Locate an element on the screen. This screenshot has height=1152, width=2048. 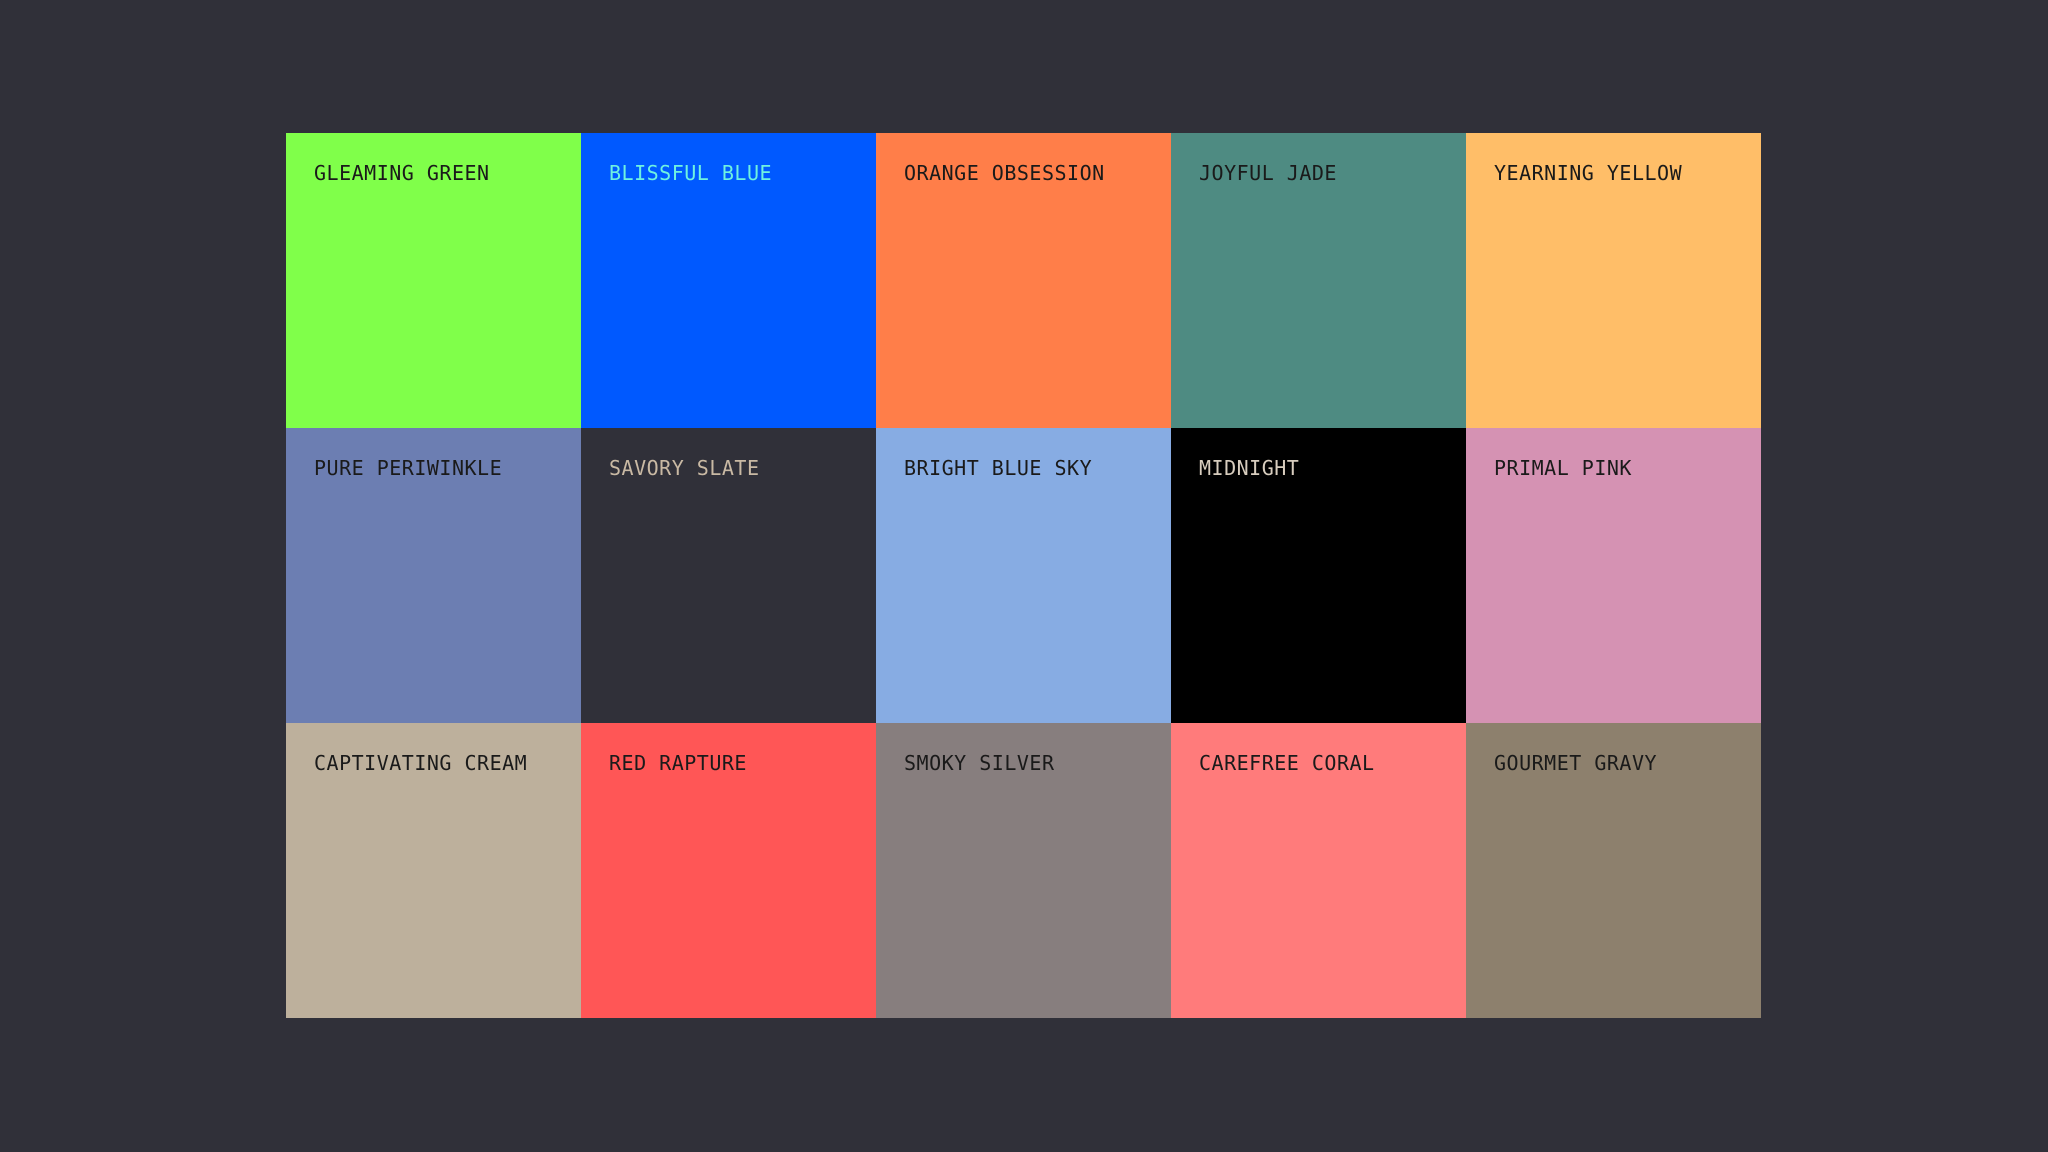
swatch-label: JOYFUL JADE is located at coordinates (1268, 173).